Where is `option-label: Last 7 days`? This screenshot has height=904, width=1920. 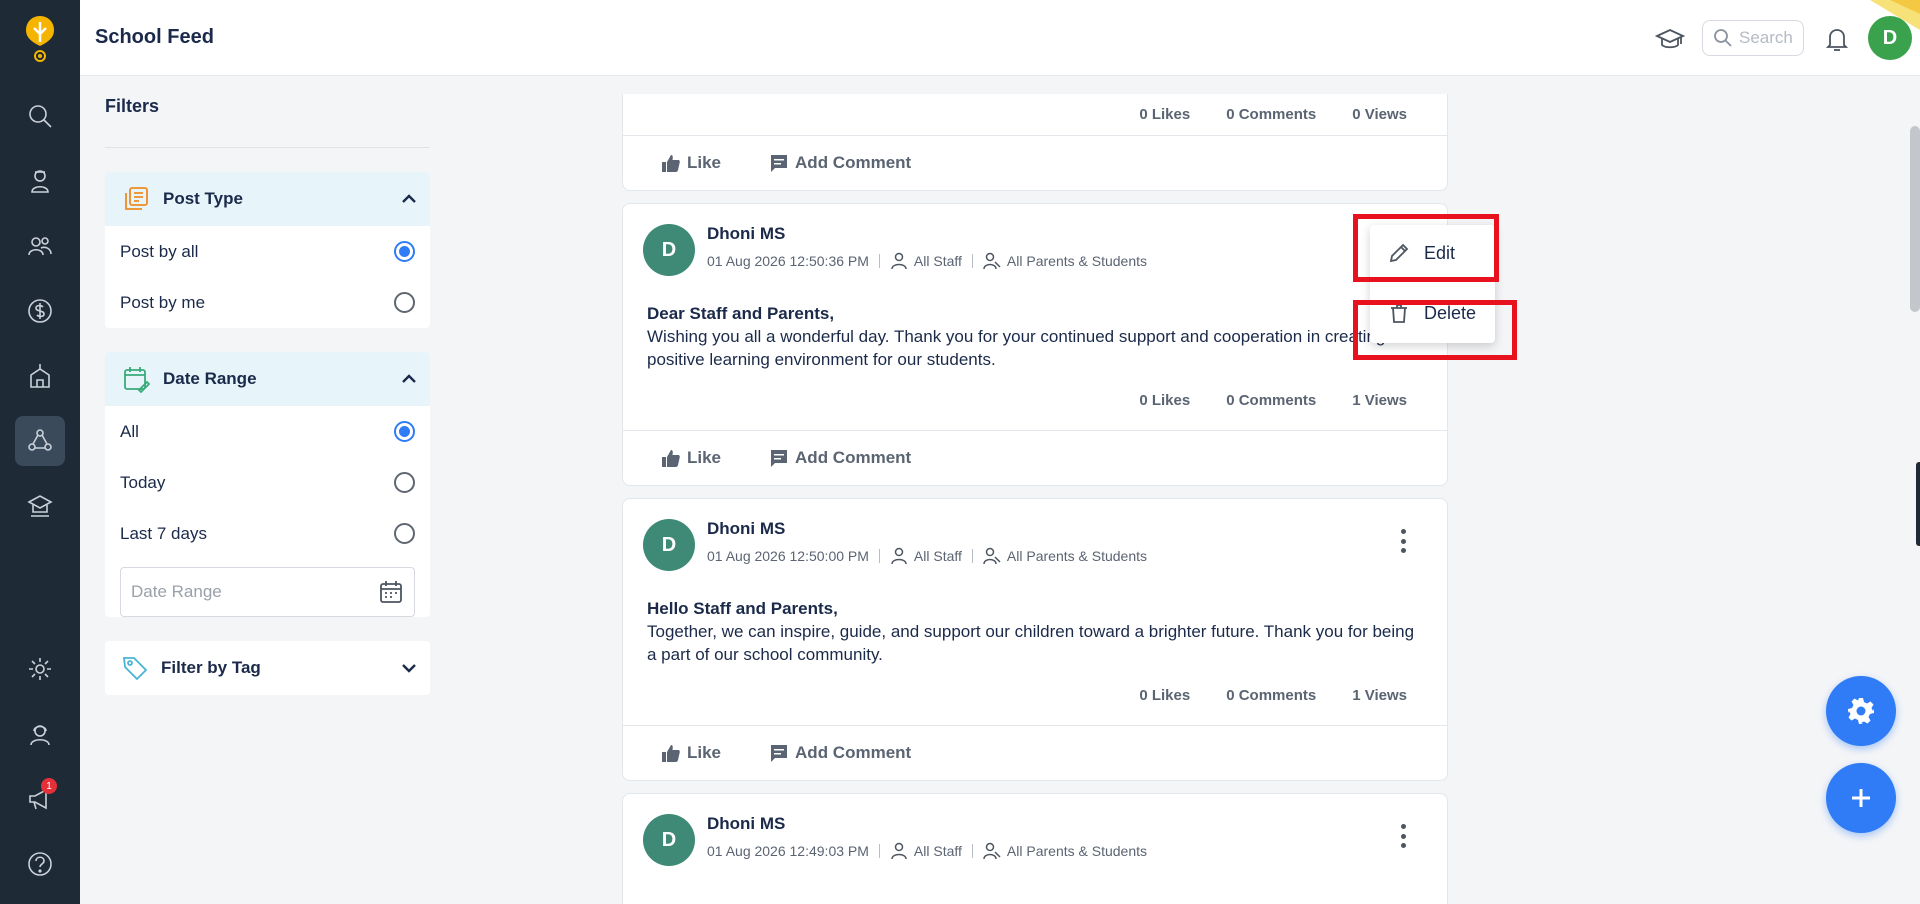 option-label: Last 7 days is located at coordinates (163, 533).